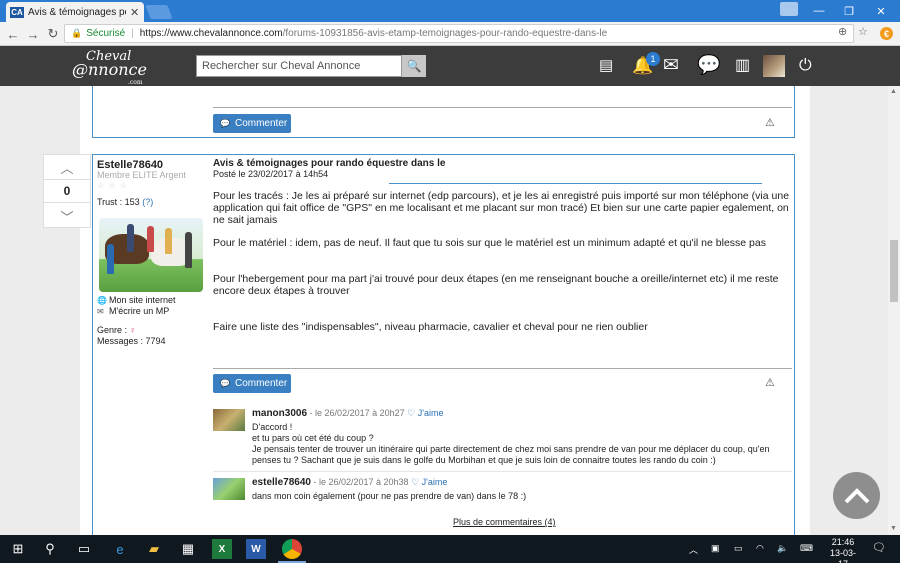 The height and width of the screenshot is (563, 900). What do you see at coordinates (881, 11) in the screenshot?
I see `close-window-button: ✕` at bounding box center [881, 11].